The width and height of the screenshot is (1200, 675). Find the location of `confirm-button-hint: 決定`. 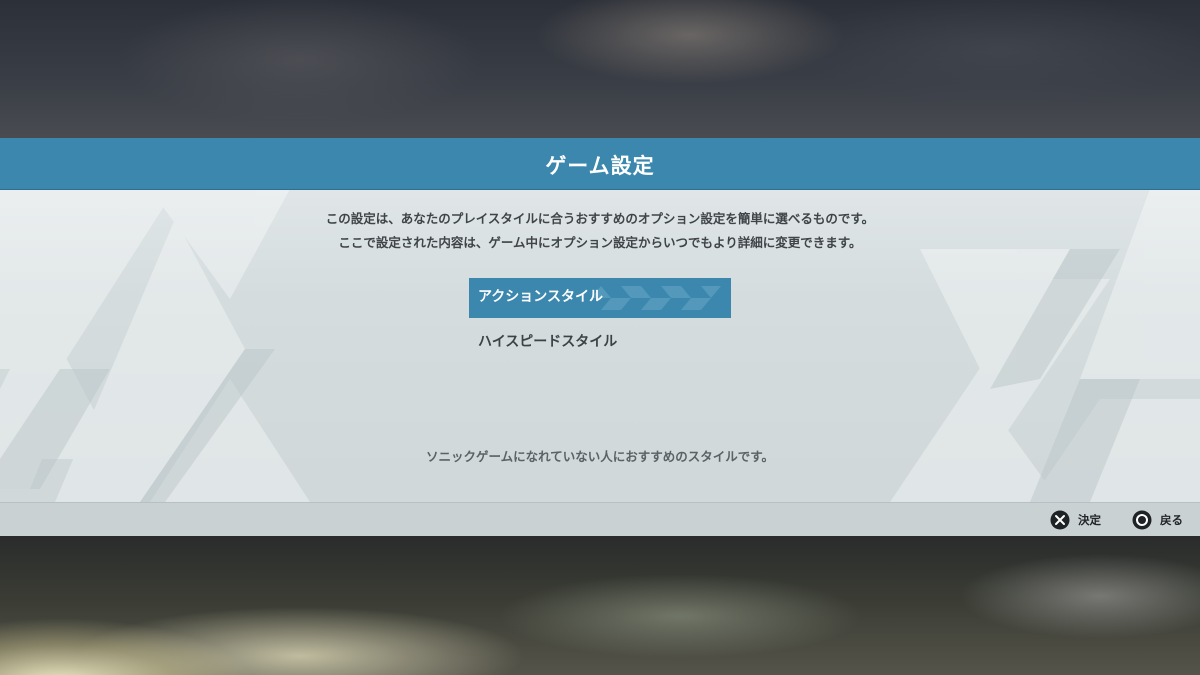

confirm-button-hint: 決定 is located at coordinates (1075, 520).